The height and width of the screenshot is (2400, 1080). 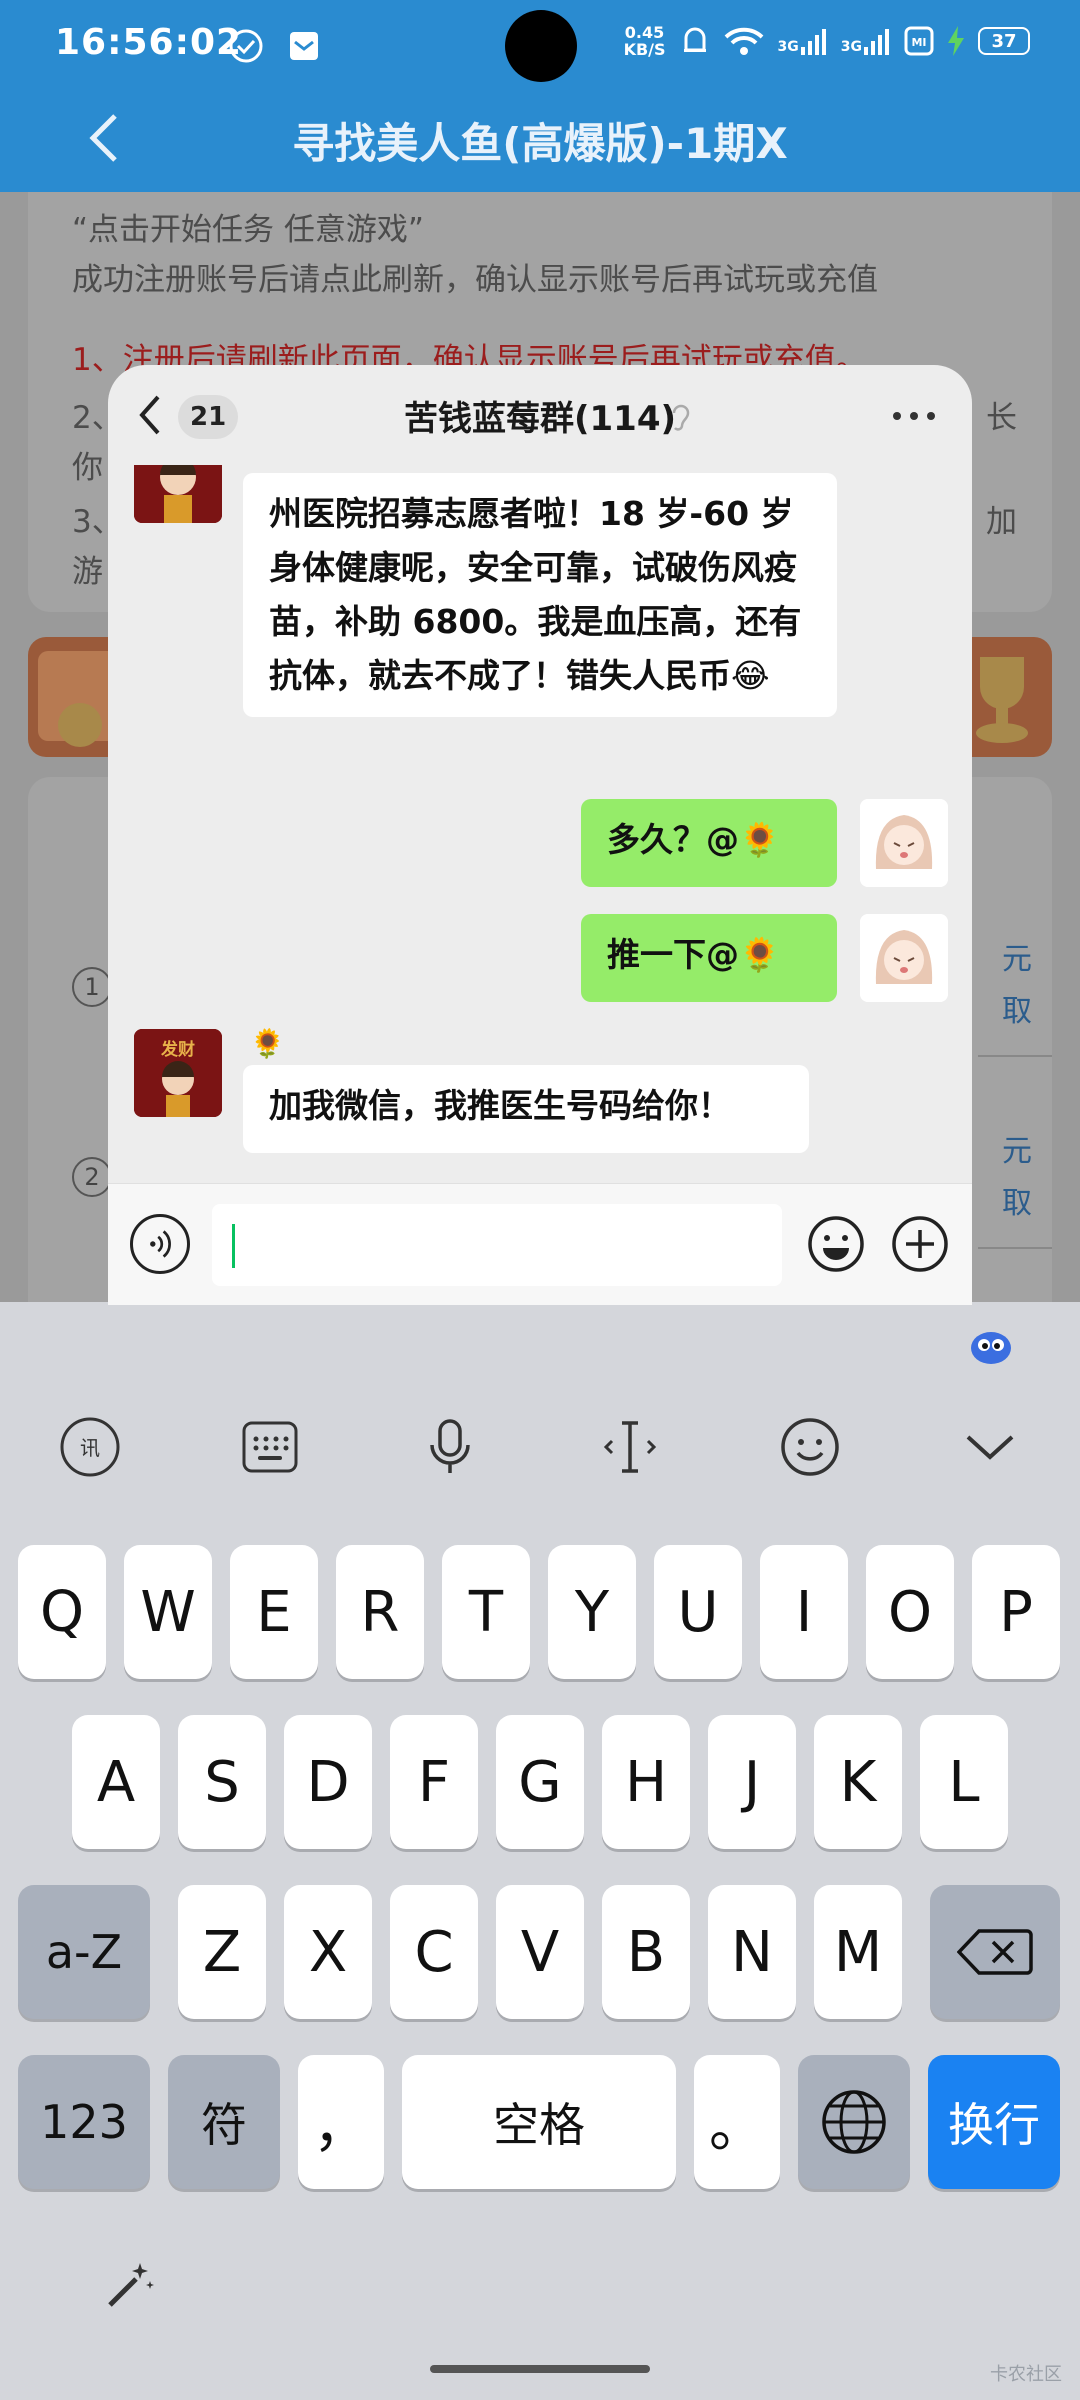 I want to click on space-key: 空格, so click(x=539, y=2122).